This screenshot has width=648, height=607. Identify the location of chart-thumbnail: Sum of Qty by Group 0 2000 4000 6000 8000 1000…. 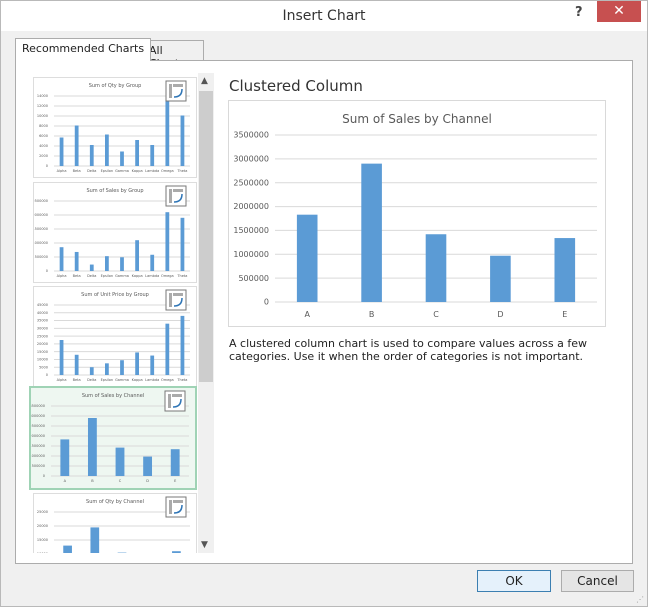
(115, 127).